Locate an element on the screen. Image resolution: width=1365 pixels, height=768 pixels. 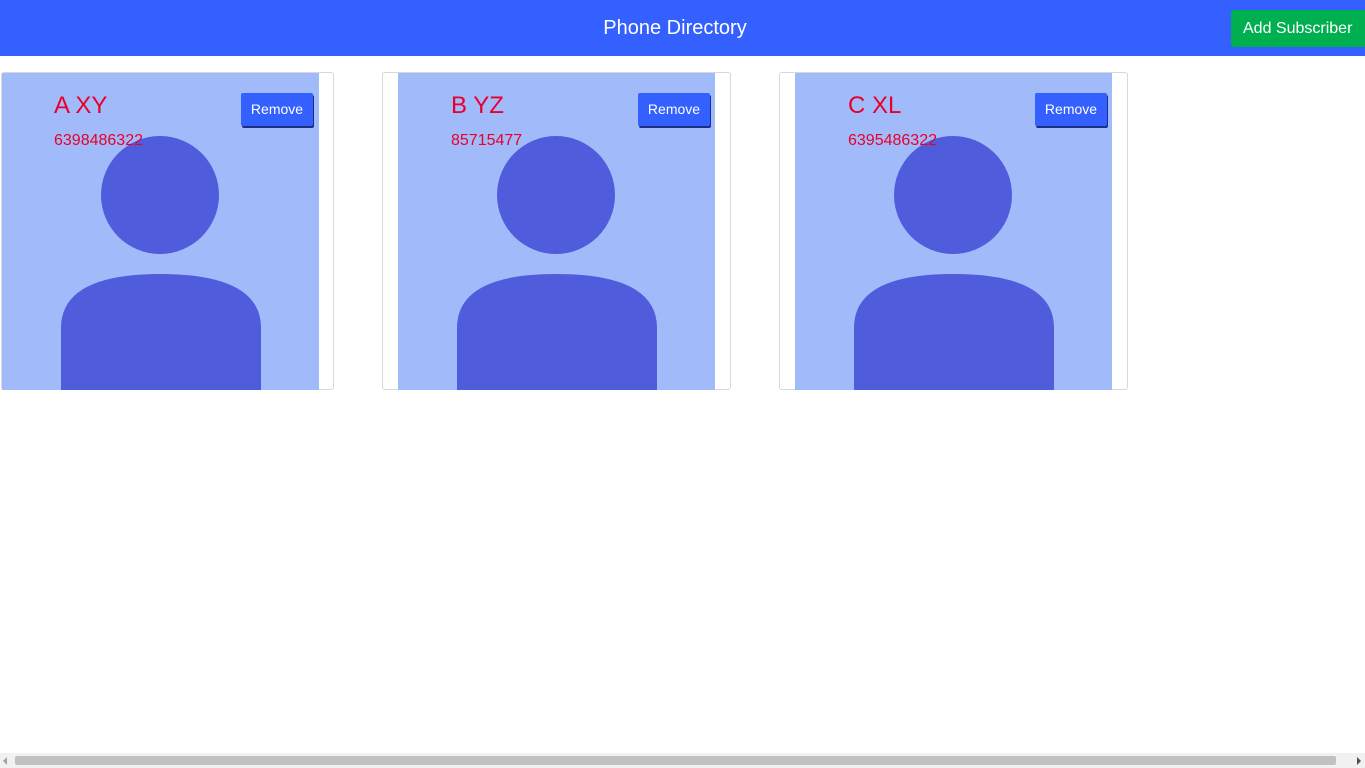
subscriber-phone: 6398486322 is located at coordinates (98, 140).